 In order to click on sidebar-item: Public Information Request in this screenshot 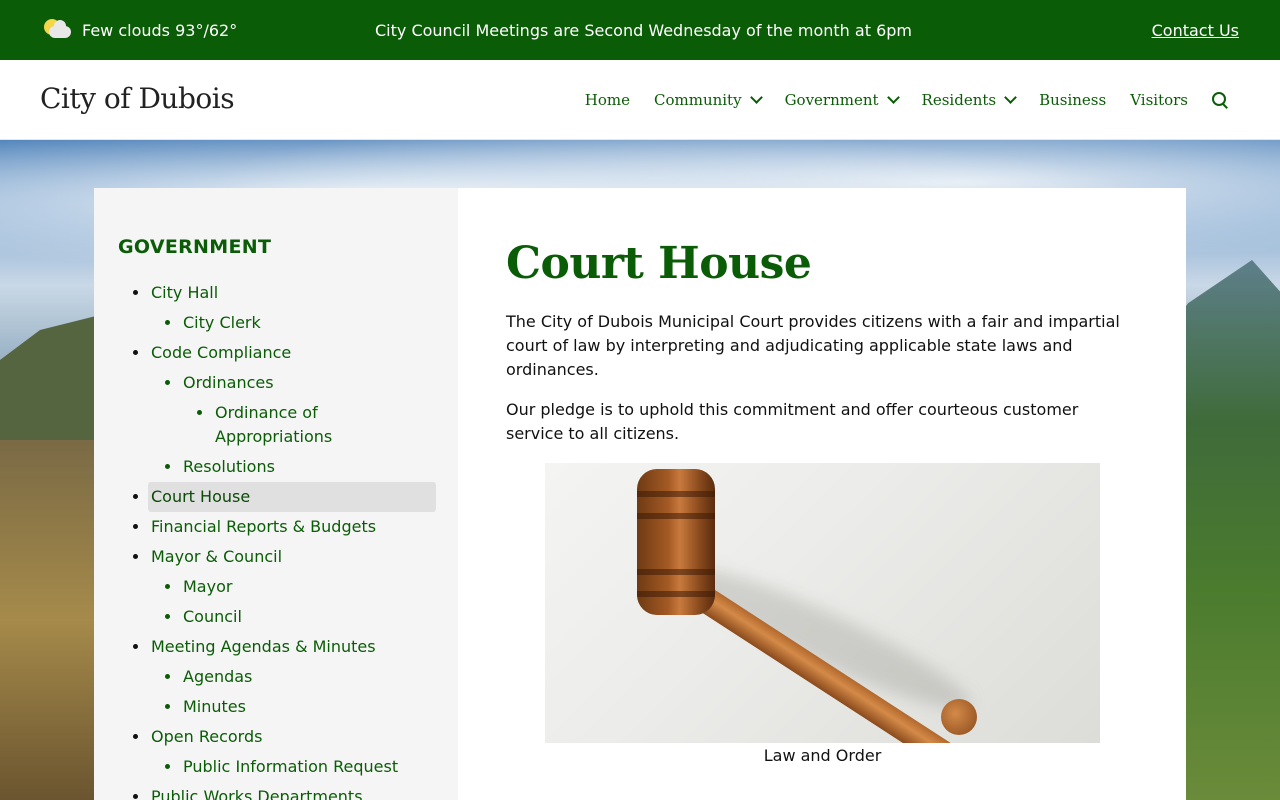, I will do `click(276, 767)`.